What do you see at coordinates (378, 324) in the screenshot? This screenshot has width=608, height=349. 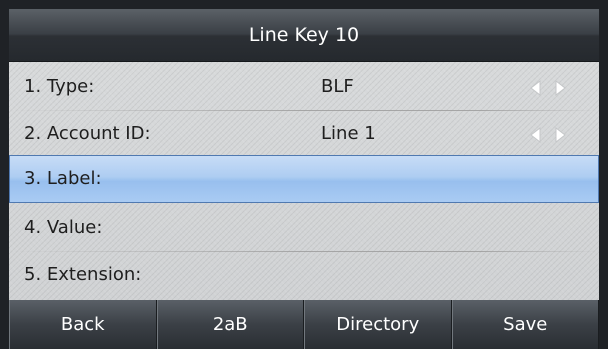 I see `directory-button: Directory` at bounding box center [378, 324].